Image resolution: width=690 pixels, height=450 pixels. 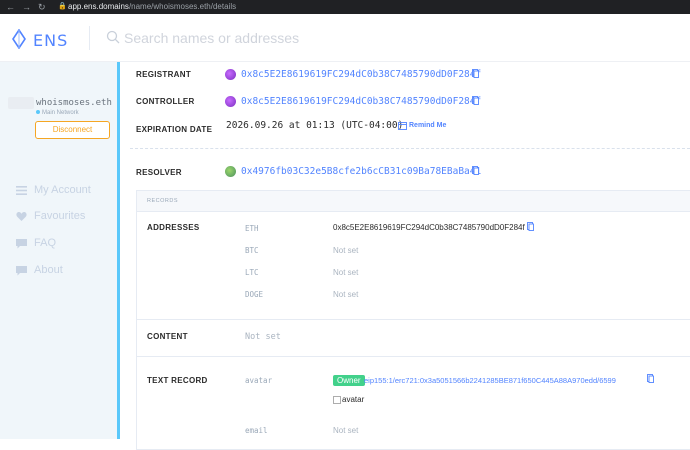 What do you see at coordinates (346, 430) in the screenshot?
I see `email-value: Not set` at bounding box center [346, 430].